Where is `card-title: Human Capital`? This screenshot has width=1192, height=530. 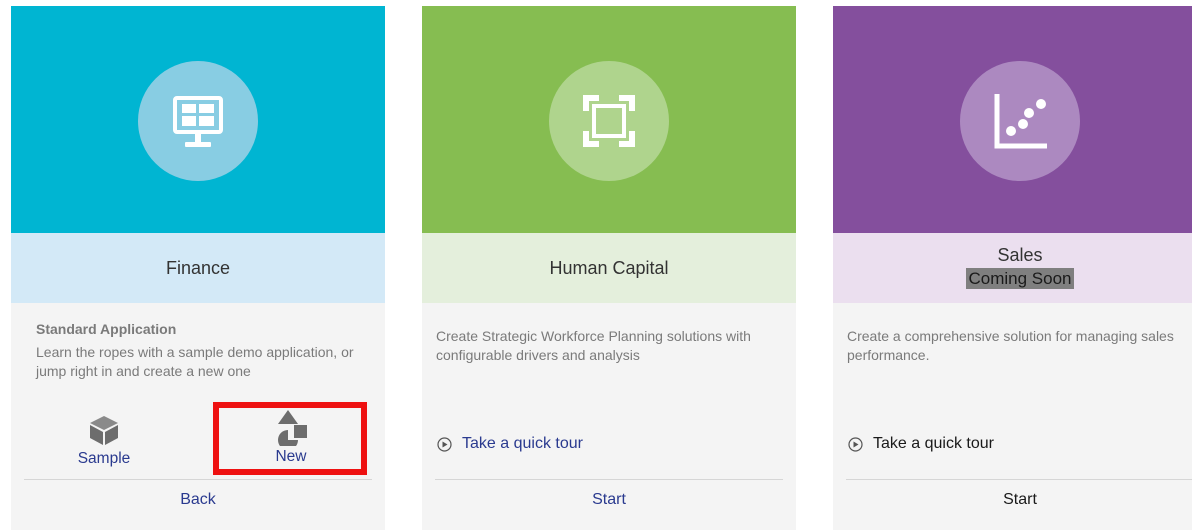 card-title: Human Capital is located at coordinates (609, 268).